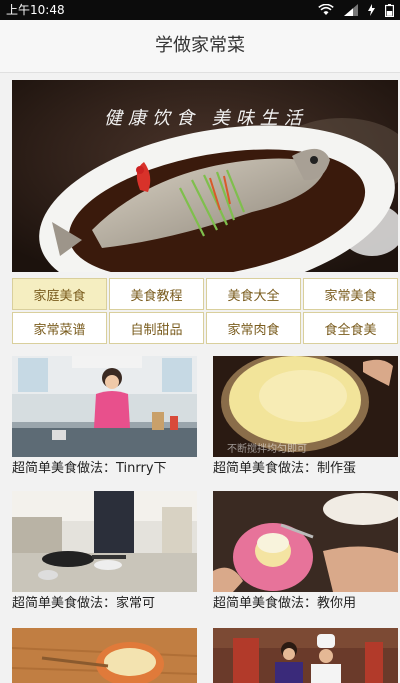 The image size is (400, 683). What do you see at coordinates (350, 294) in the screenshot?
I see `category-jiachang-meishi: 家常美食` at bounding box center [350, 294].